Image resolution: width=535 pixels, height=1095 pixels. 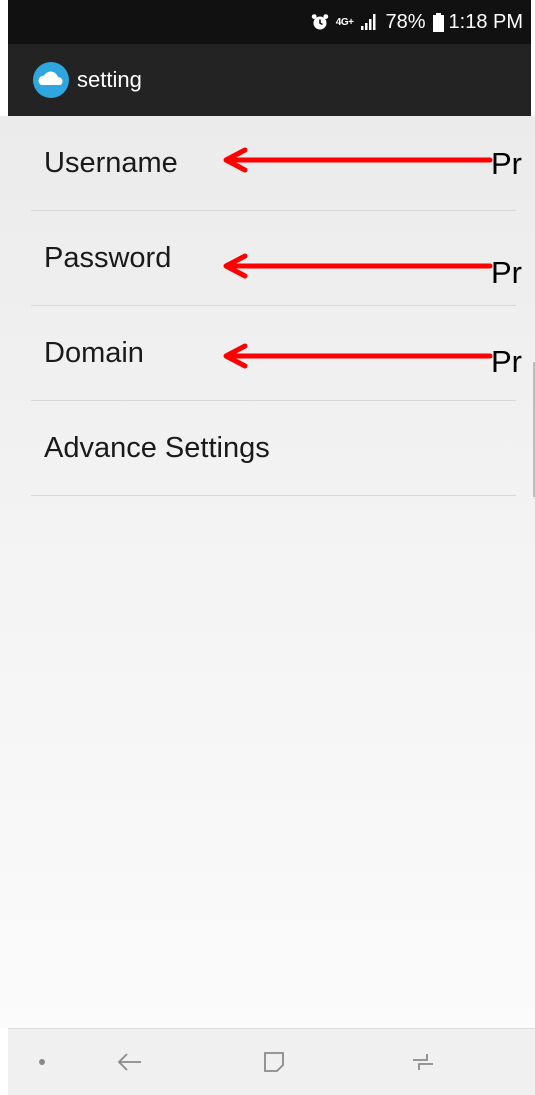 I want to click on signal-icon, so click(x=369, y=22).